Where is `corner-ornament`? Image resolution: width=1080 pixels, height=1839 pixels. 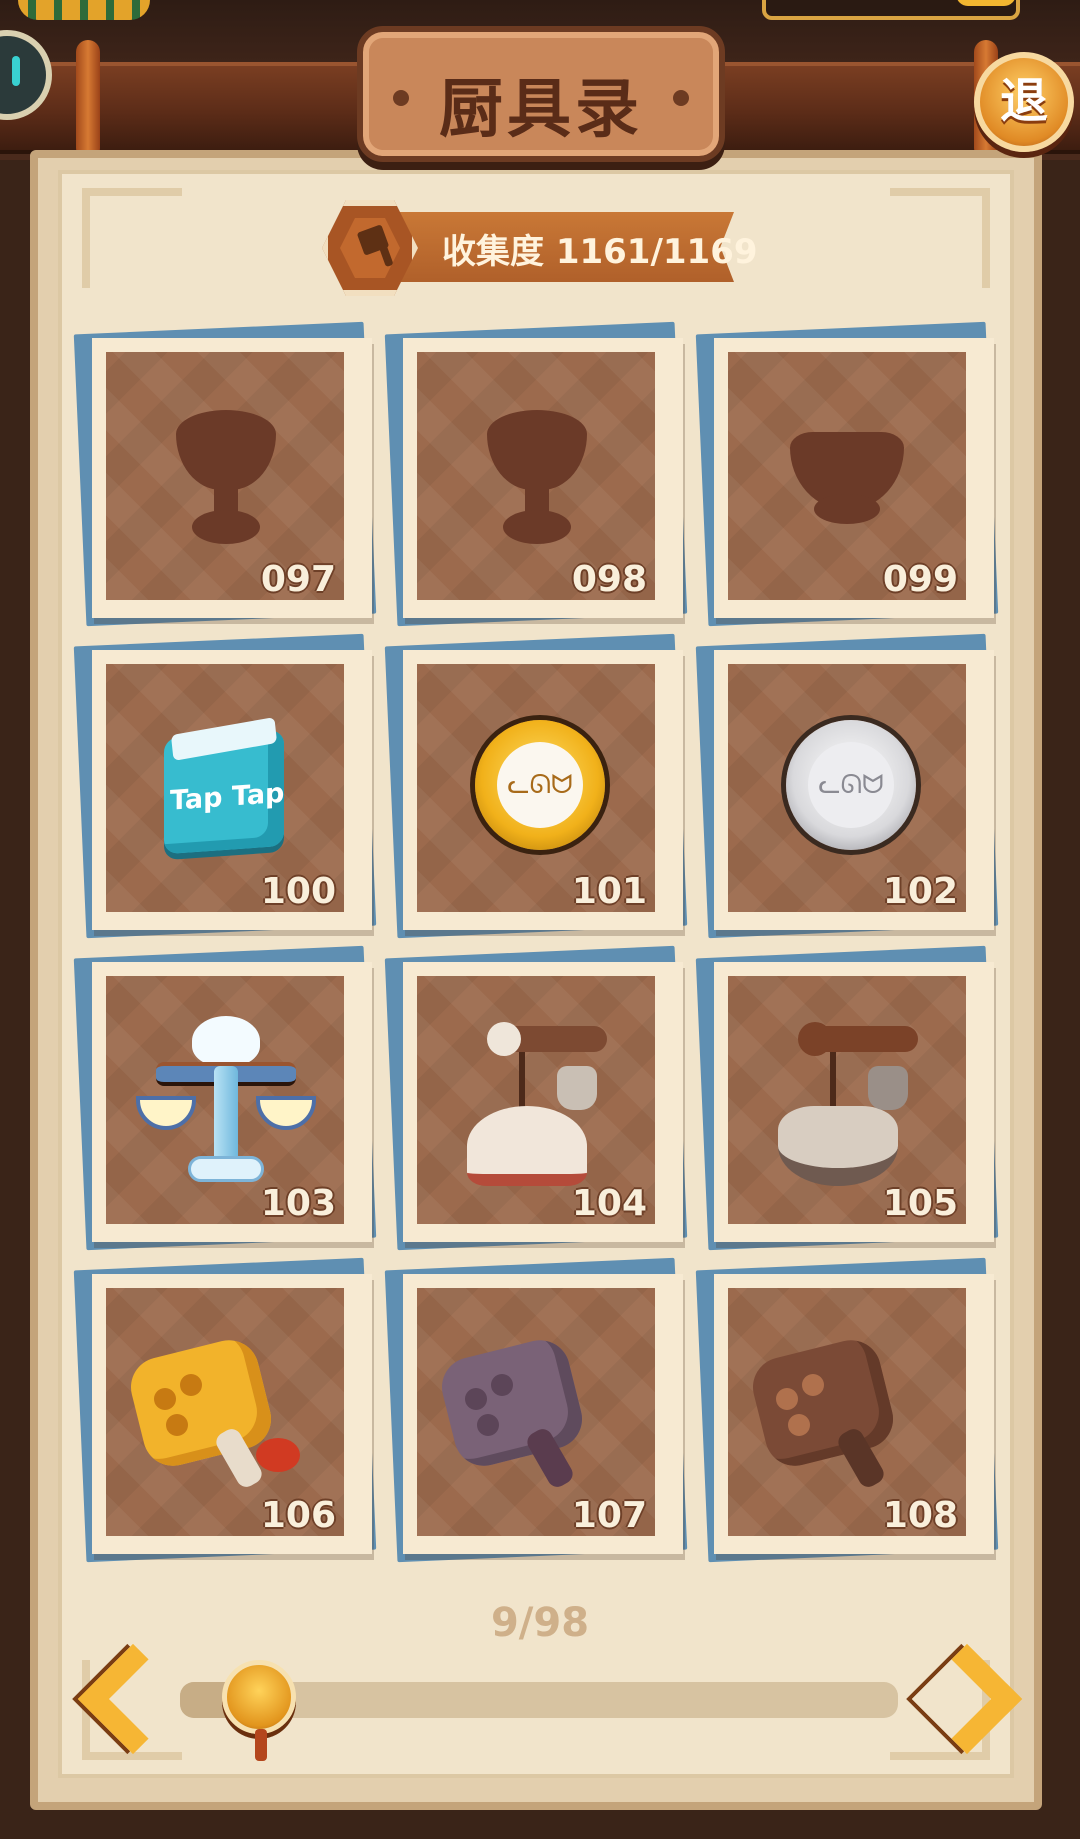 corner-ornament is located at coordinates (84, 10).